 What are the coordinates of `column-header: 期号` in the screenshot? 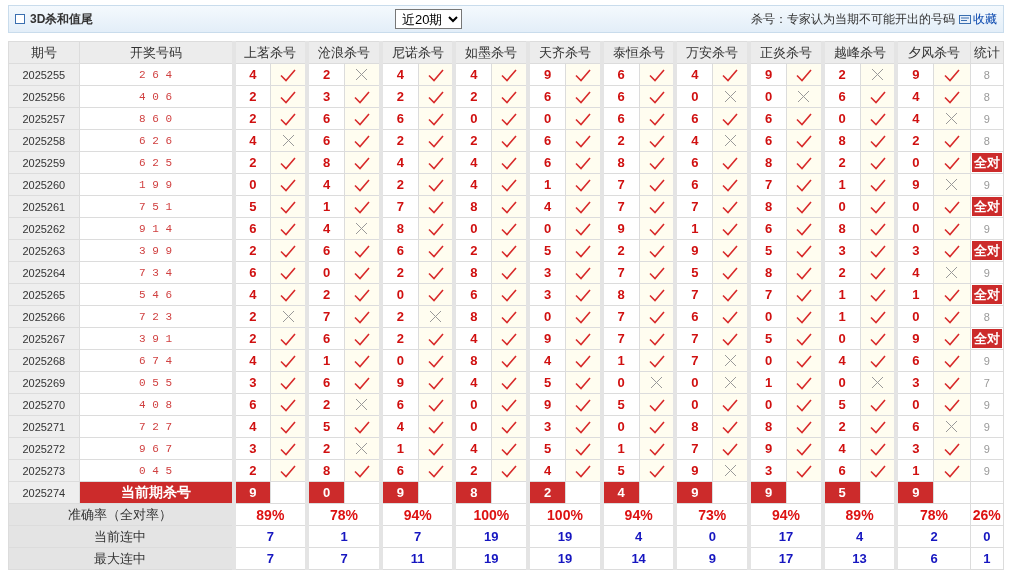 It's located at (44, 52).